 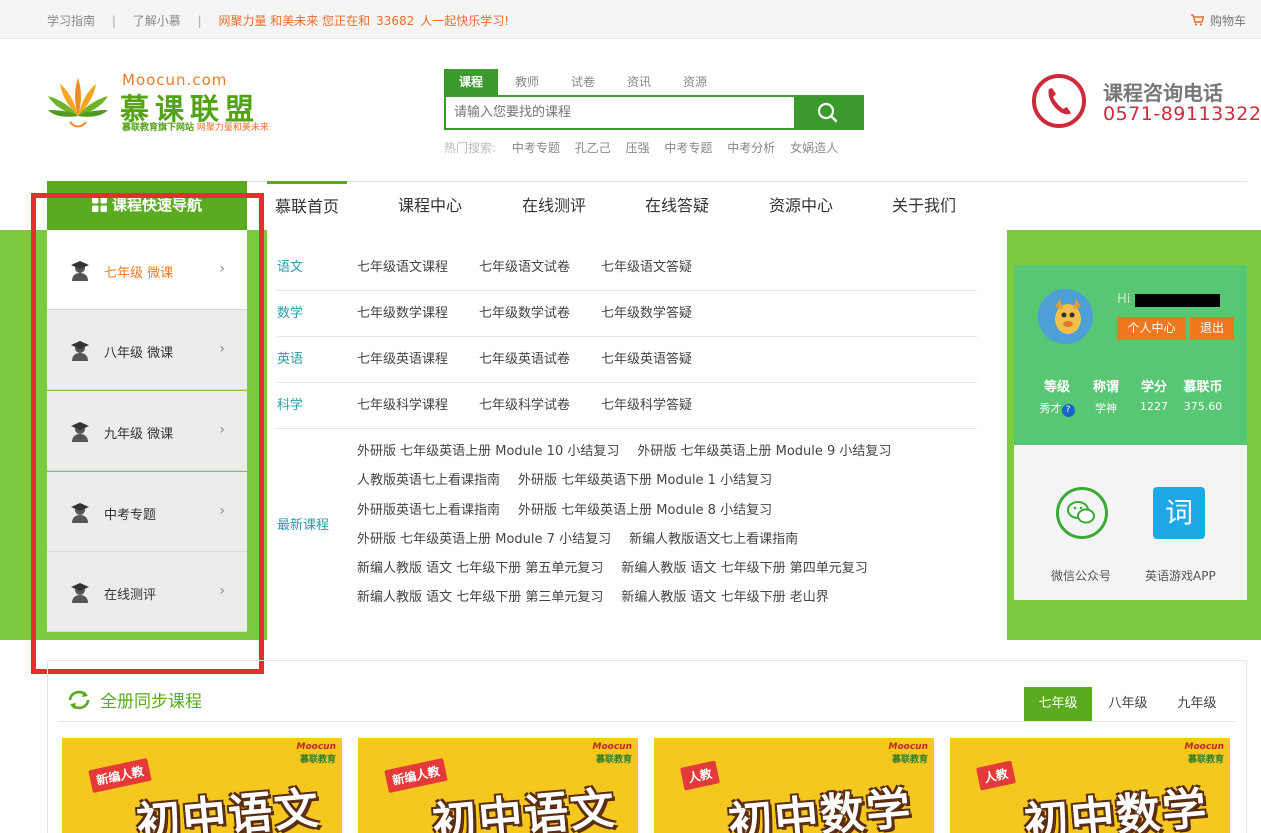 I want to click on cart-link: 购物车, so click(x=1218, y=20).